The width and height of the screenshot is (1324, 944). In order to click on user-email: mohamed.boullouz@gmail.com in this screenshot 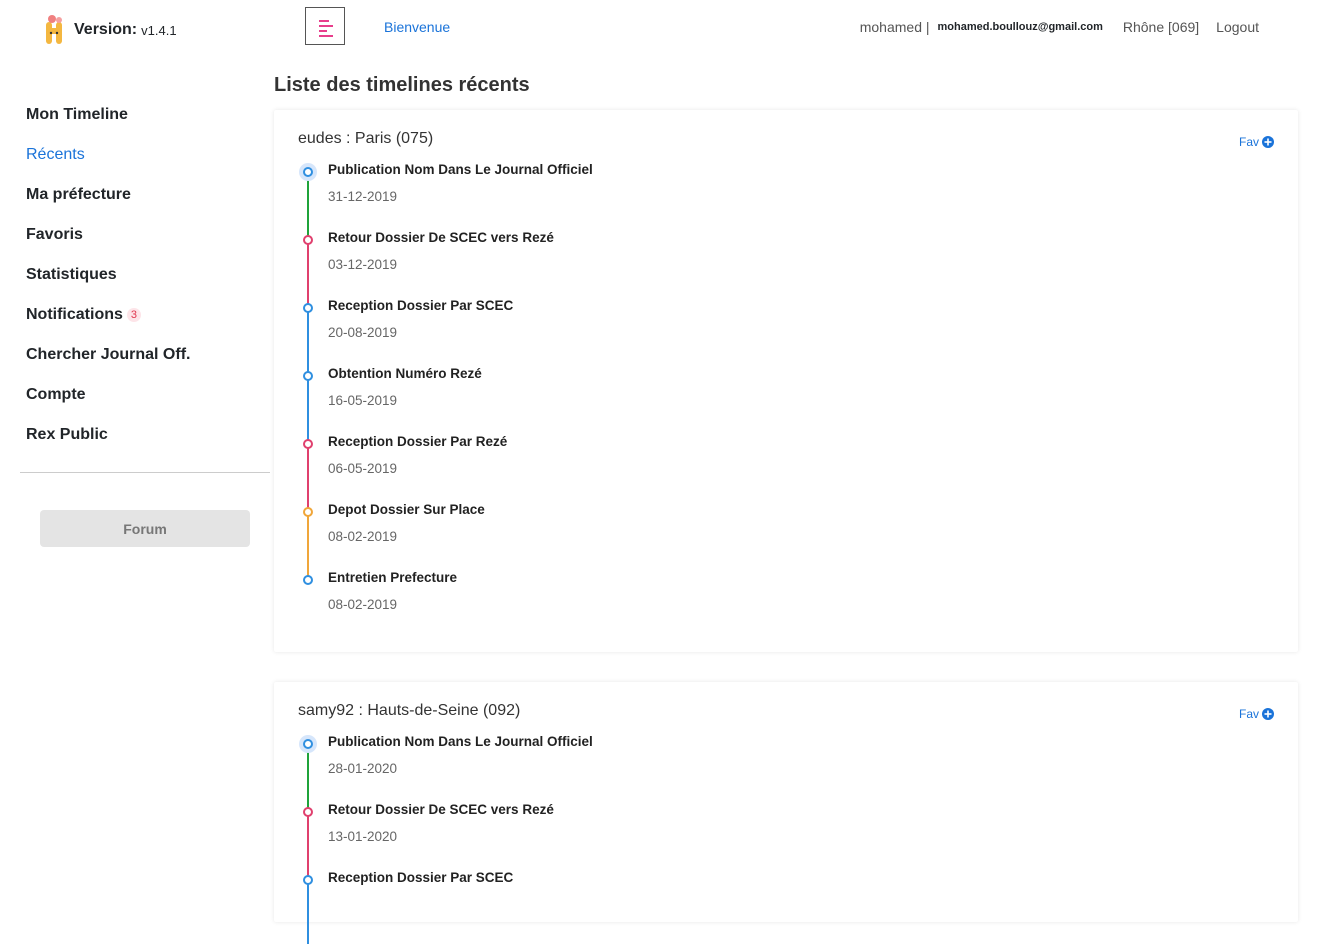, I will do `click(1020, 27)`.